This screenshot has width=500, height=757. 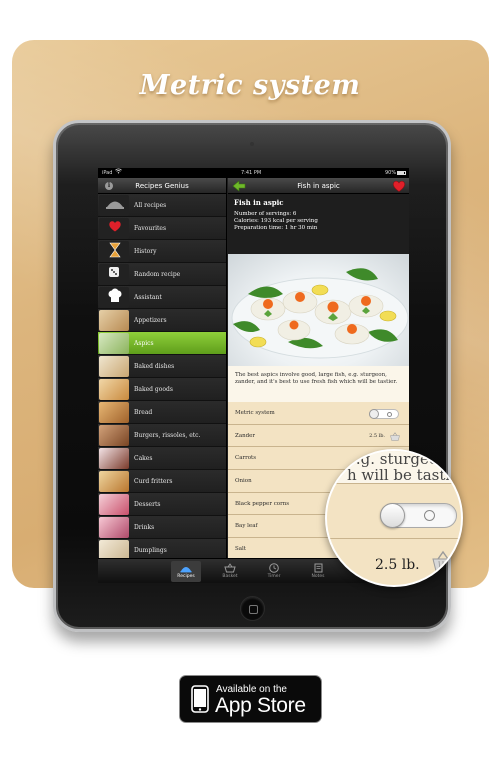 What do you see at coordinates (114, 389) in the screenshot?
I see `baked-goods-thumb` at bounding box center [114, 389].